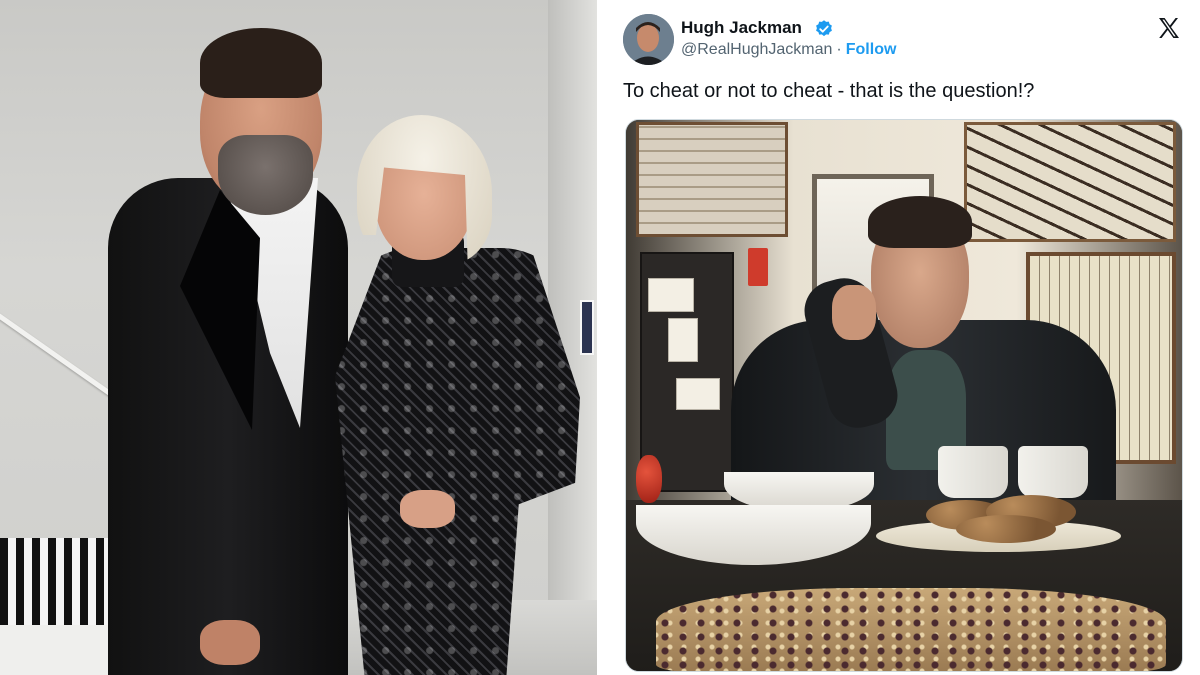 The width and height of the screenshot is (1200, 675). What do you see at coordinates (587, 327) in the screenshot?
I see `wall-picture` at bounding box center [587, 327].